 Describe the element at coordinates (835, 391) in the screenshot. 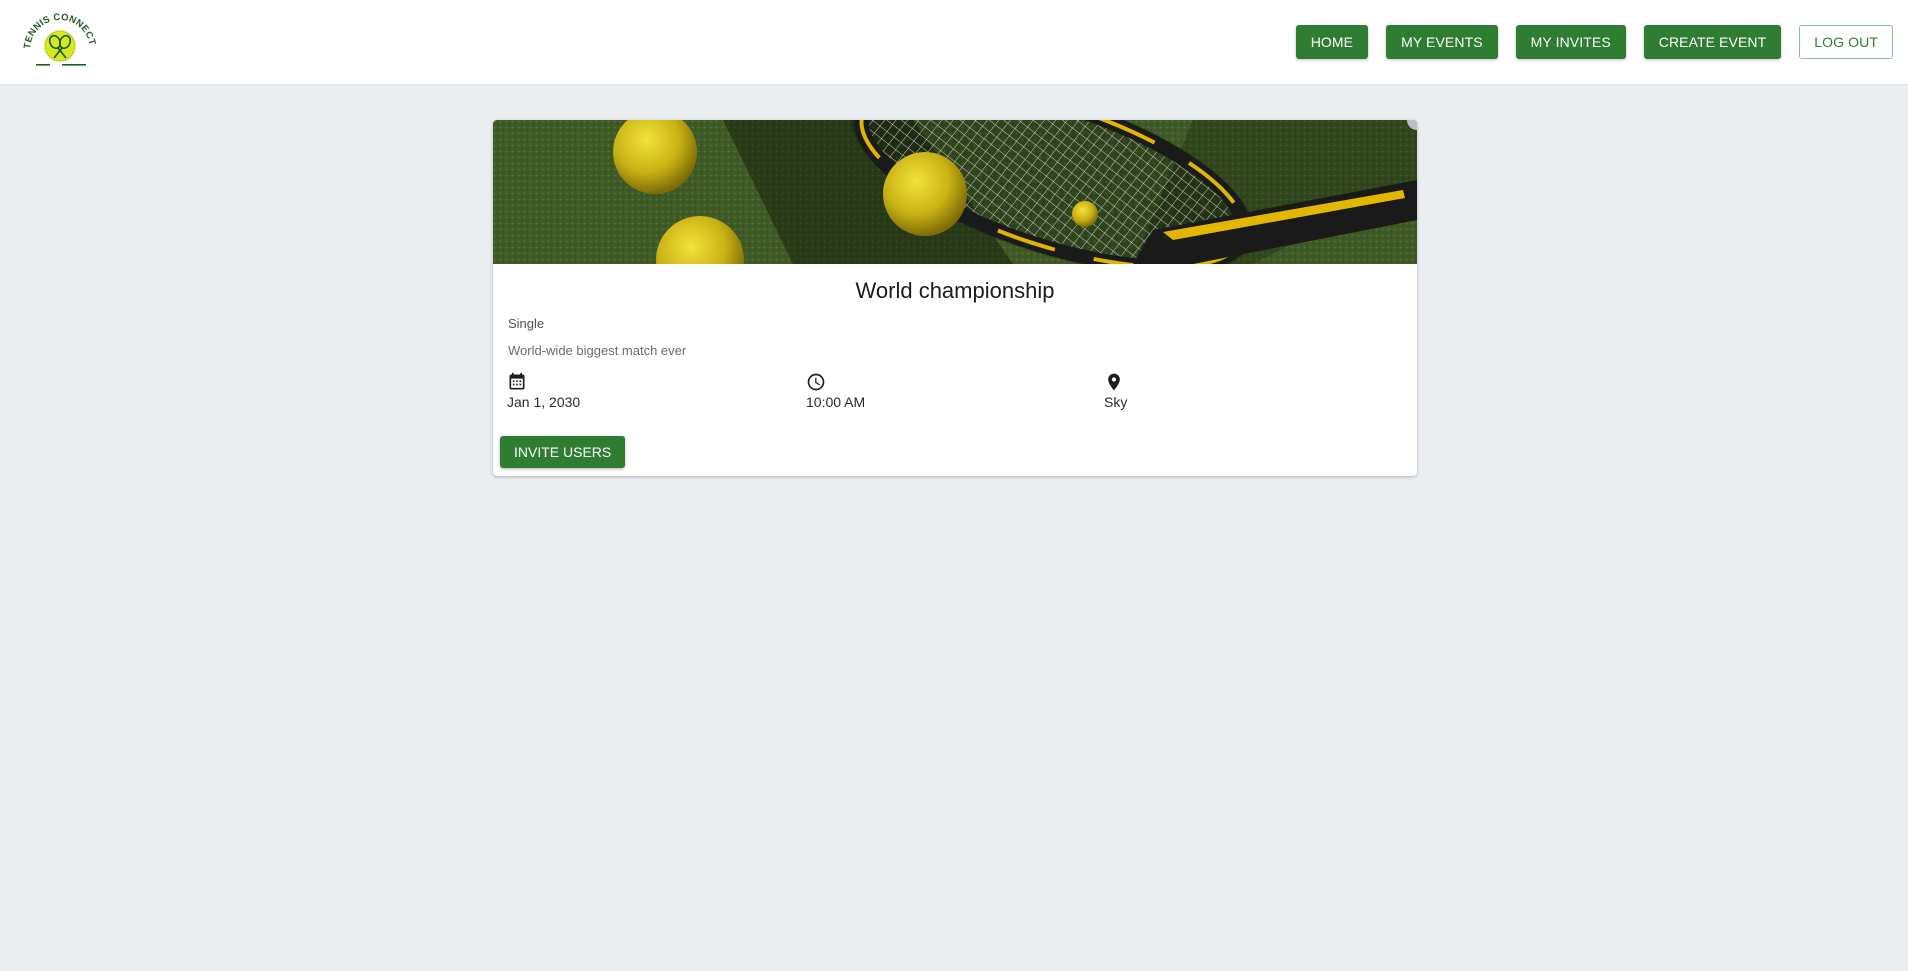

I see `event-time: 10:00 AM` at that location.